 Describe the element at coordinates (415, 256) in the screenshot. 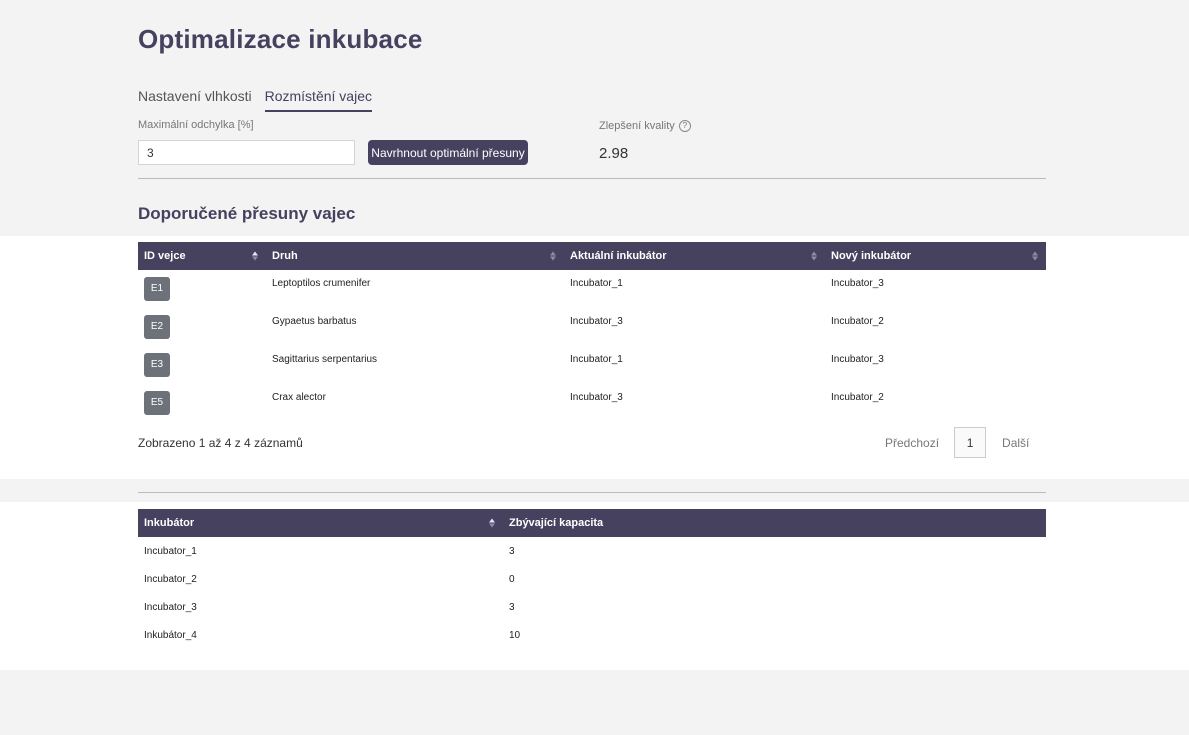

I see `column-header-species: Druh` at that location.